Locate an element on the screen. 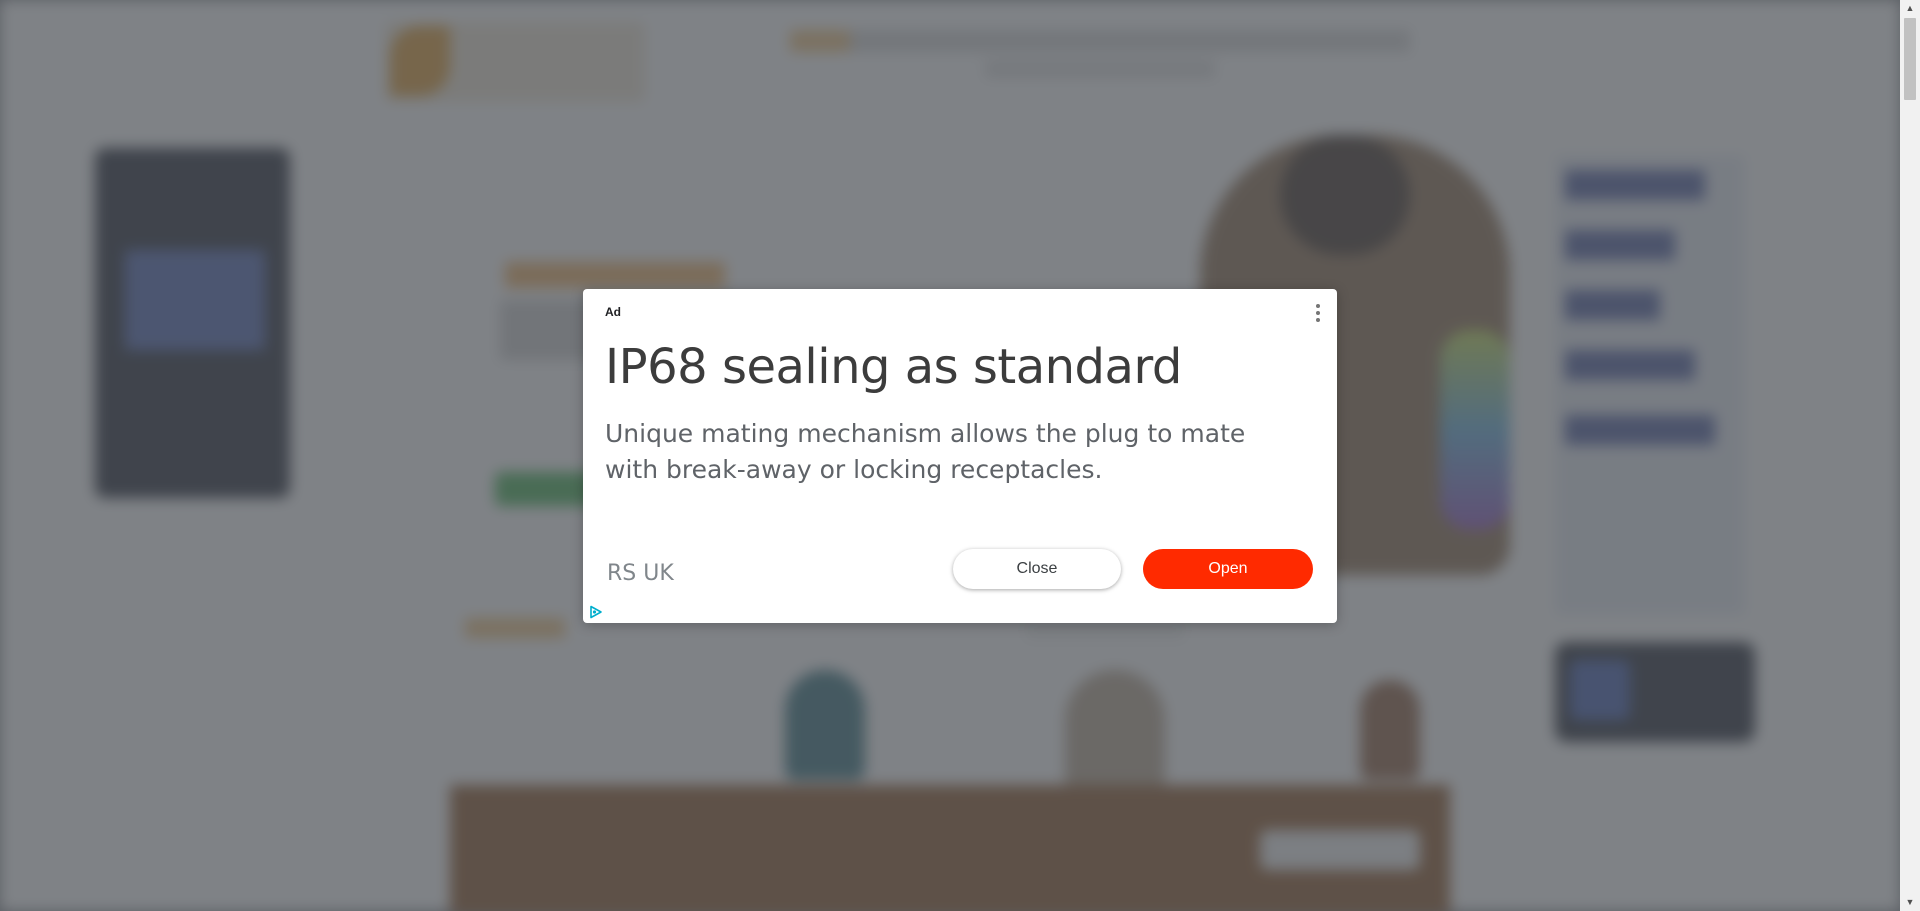 This screenshot has height=911, width=1920. scroll-up-arrow-icon: ▲ is located at coordinates (1910, 8).